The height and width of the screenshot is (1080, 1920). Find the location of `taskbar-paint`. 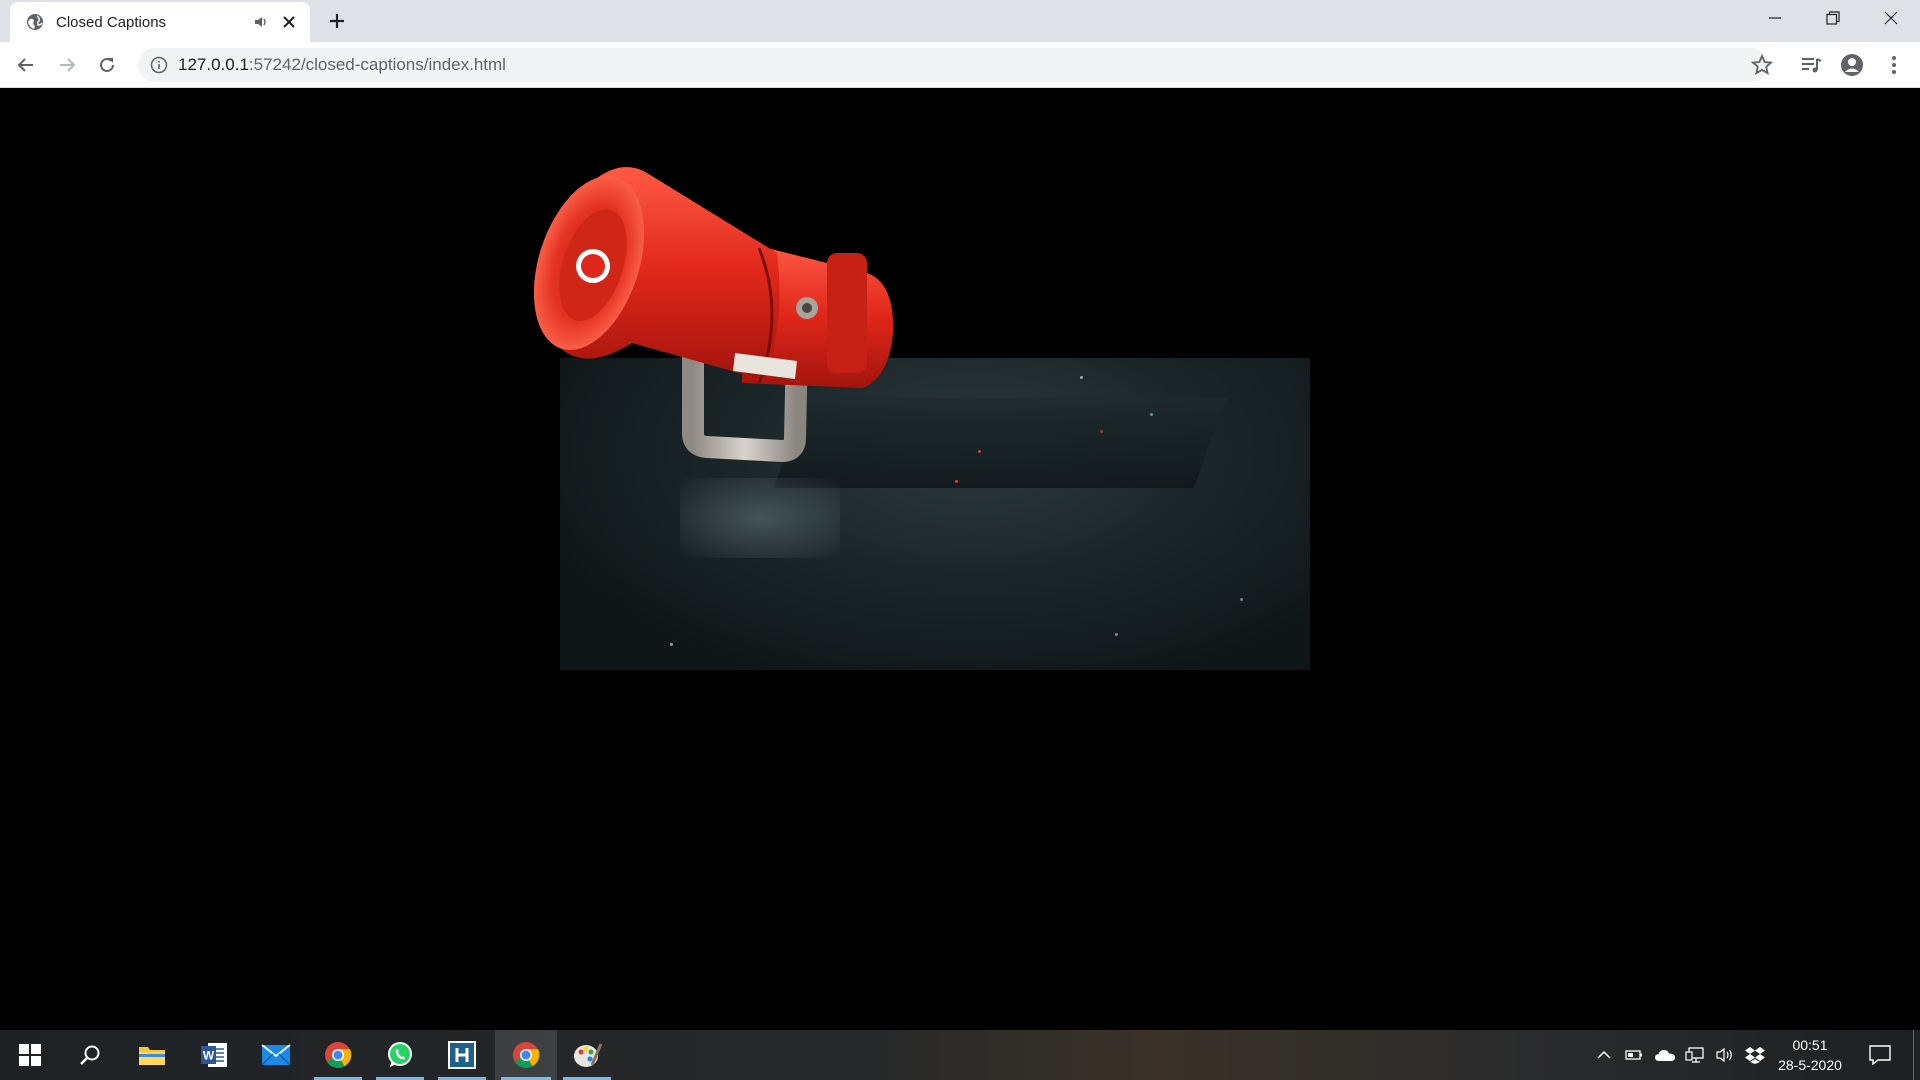

taskbar-paint is located at coordinates (587, 1055).